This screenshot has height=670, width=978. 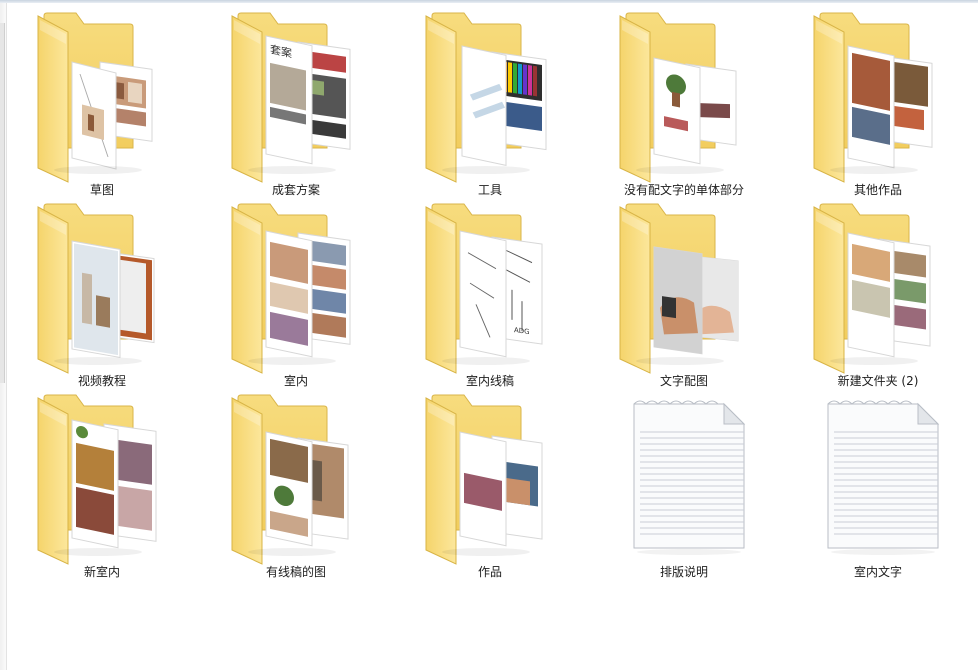 I want to click on item-label: 没有配文字的单体部分, so click(x=683, y=190).